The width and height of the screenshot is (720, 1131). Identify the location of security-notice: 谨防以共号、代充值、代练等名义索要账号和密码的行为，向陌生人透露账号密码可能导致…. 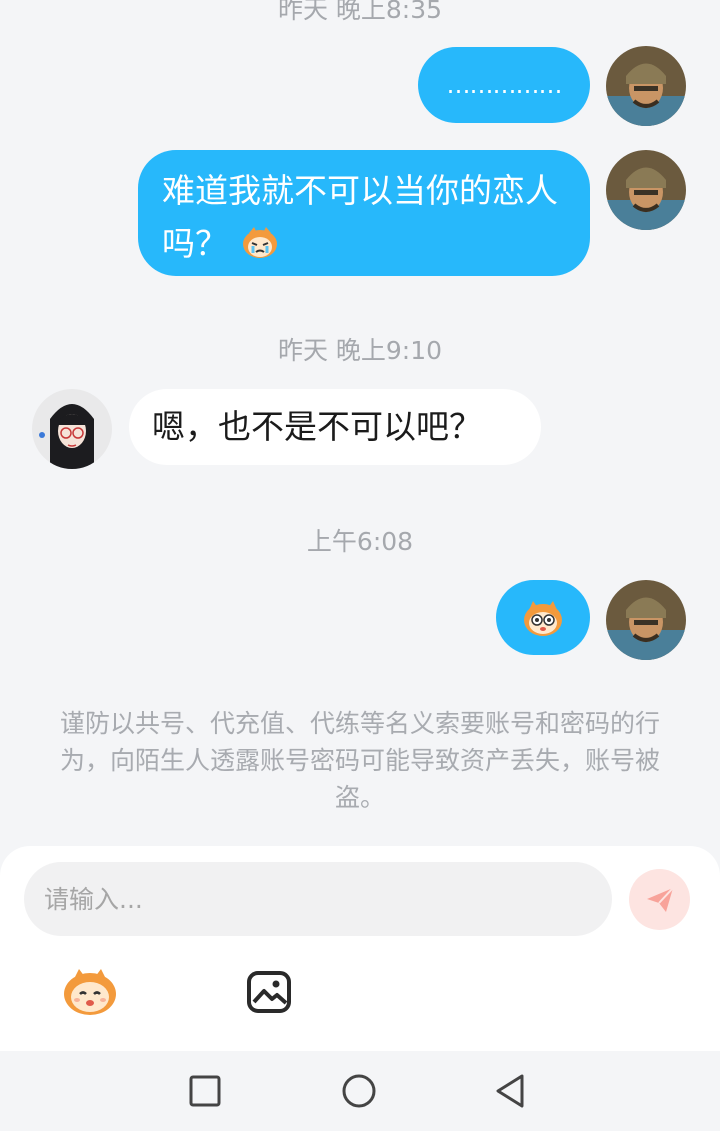
(359, 760).